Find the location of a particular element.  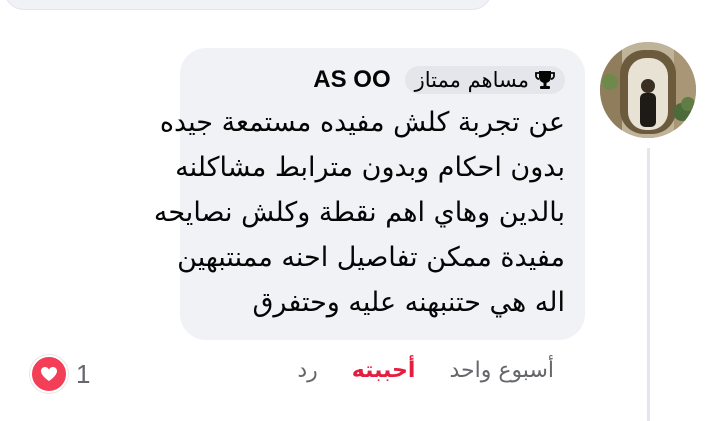

comment-line: بالدين وهاي اهم نقطة وكلش نصايحه is located at coordinates (359, 212).